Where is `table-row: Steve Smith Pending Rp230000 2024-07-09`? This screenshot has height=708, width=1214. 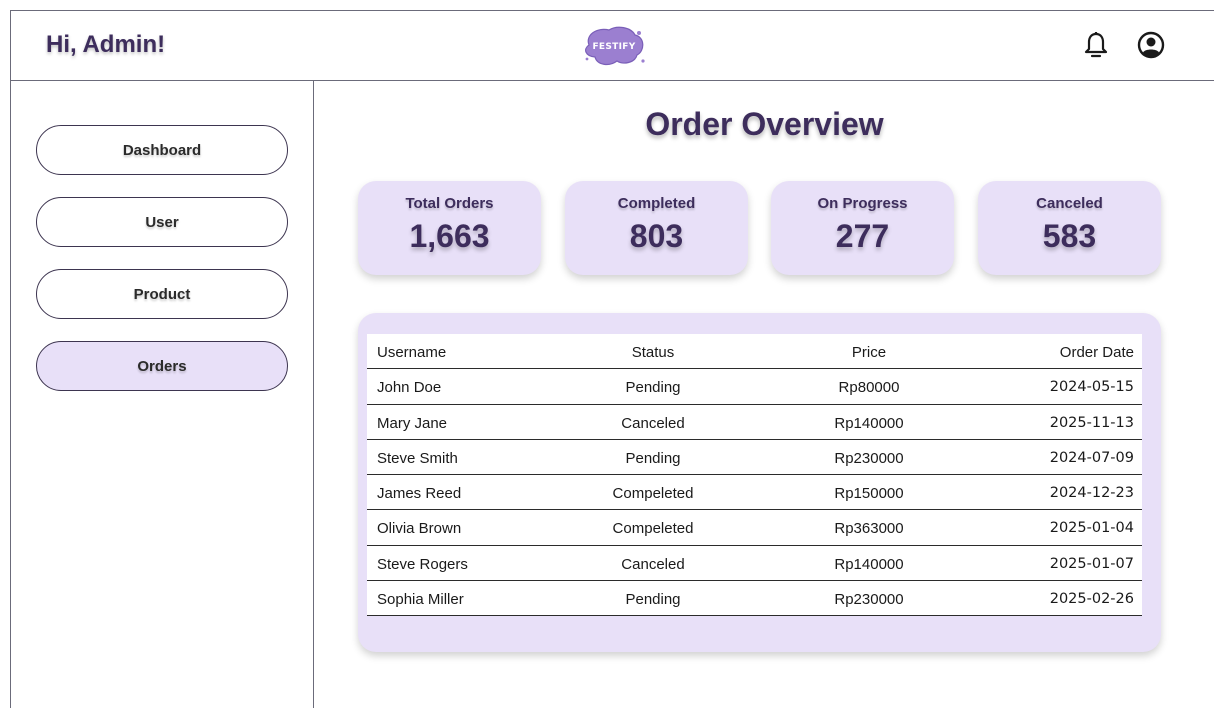 table-row: Steve Smith Pending Rp230000 2024-07-09 is located at coordinates (754, 458).